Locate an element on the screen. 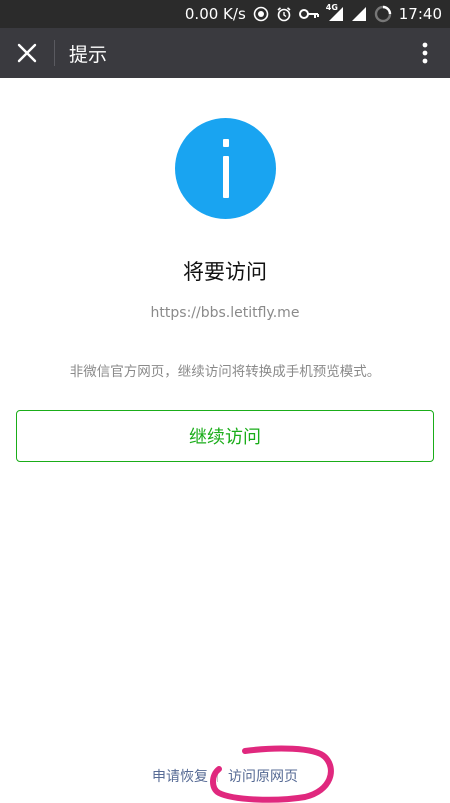  data-saver-icon is located at coordinates (261, 14).